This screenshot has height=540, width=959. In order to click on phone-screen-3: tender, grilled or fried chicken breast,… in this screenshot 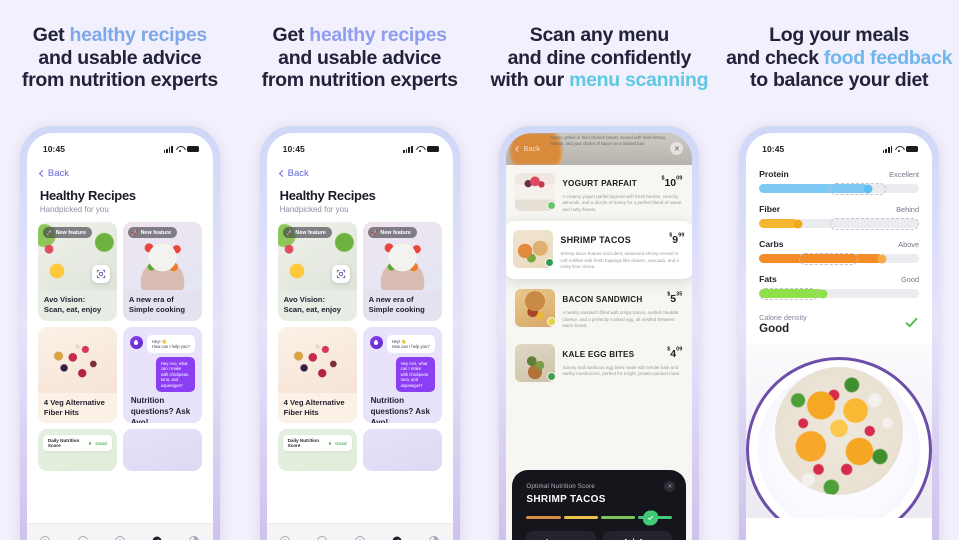, I will do `click(599, 336)`.